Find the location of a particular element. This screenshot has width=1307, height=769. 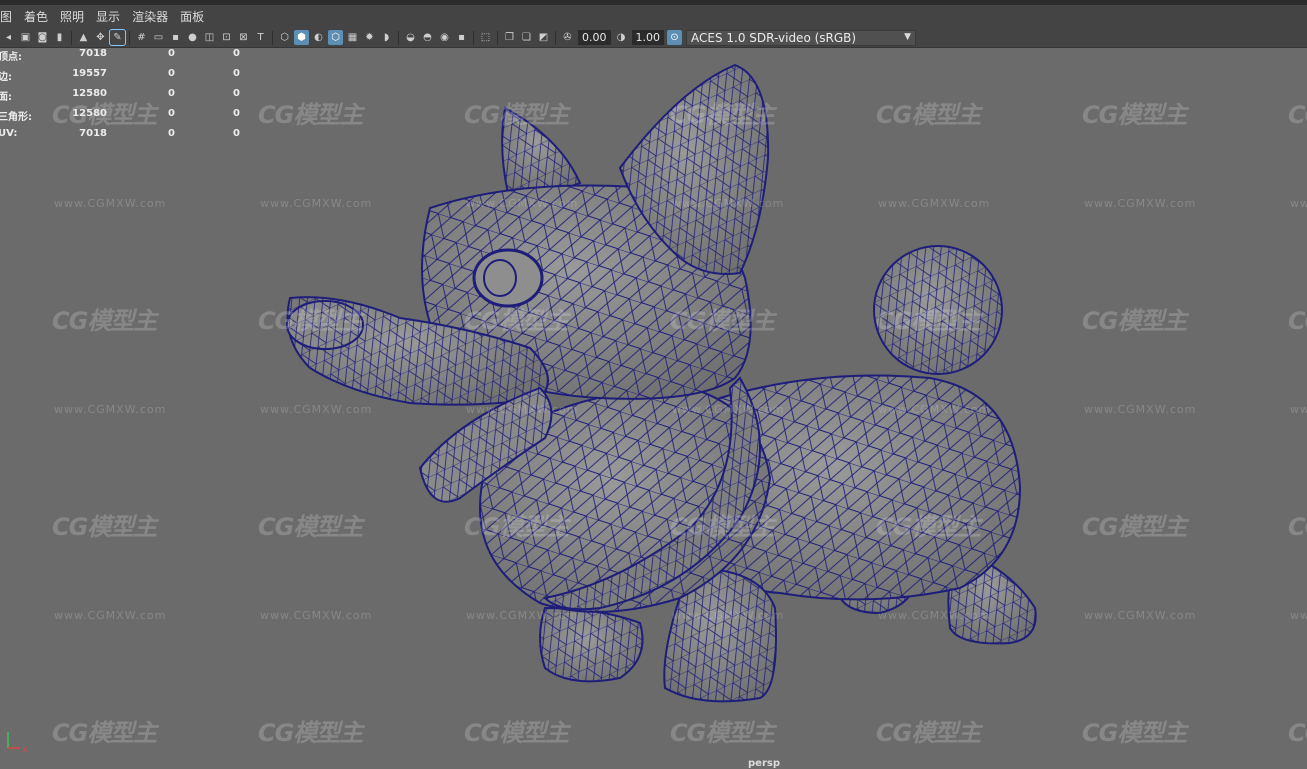

safe-action-icon: ⊡ is located at coordinates (226, 37).